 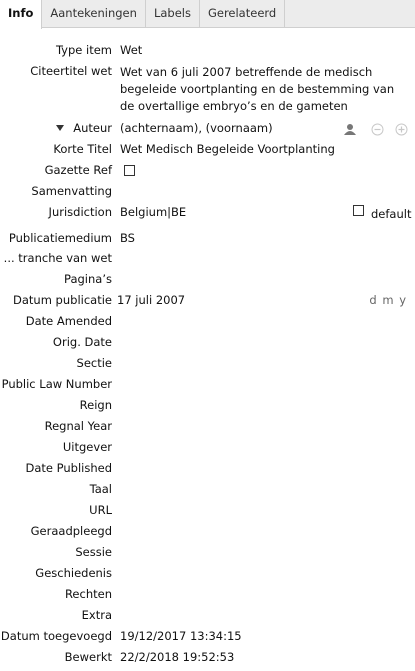 What do you see at coordinates (68, 321) in the screenshot?
I see `field-label: Date Amended` at bounding box center [68, 321].